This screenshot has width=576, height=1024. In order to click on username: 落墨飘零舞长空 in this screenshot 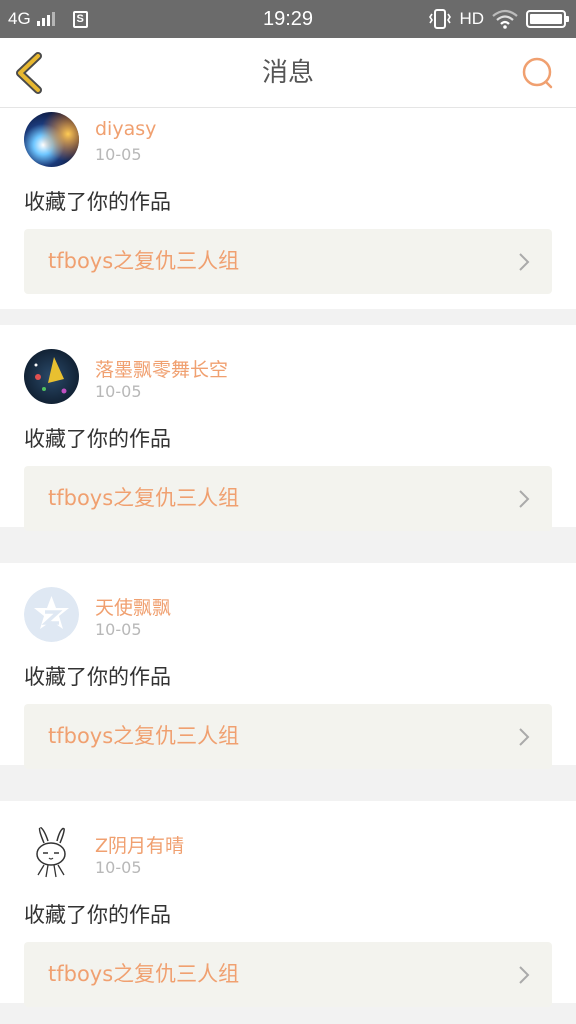, I will do `click(161, 368)`.